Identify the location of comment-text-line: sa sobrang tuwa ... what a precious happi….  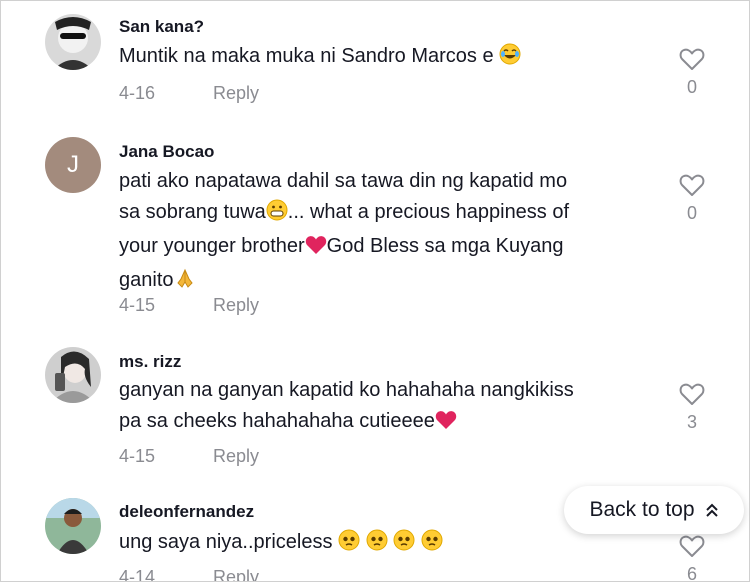
(389, 214).